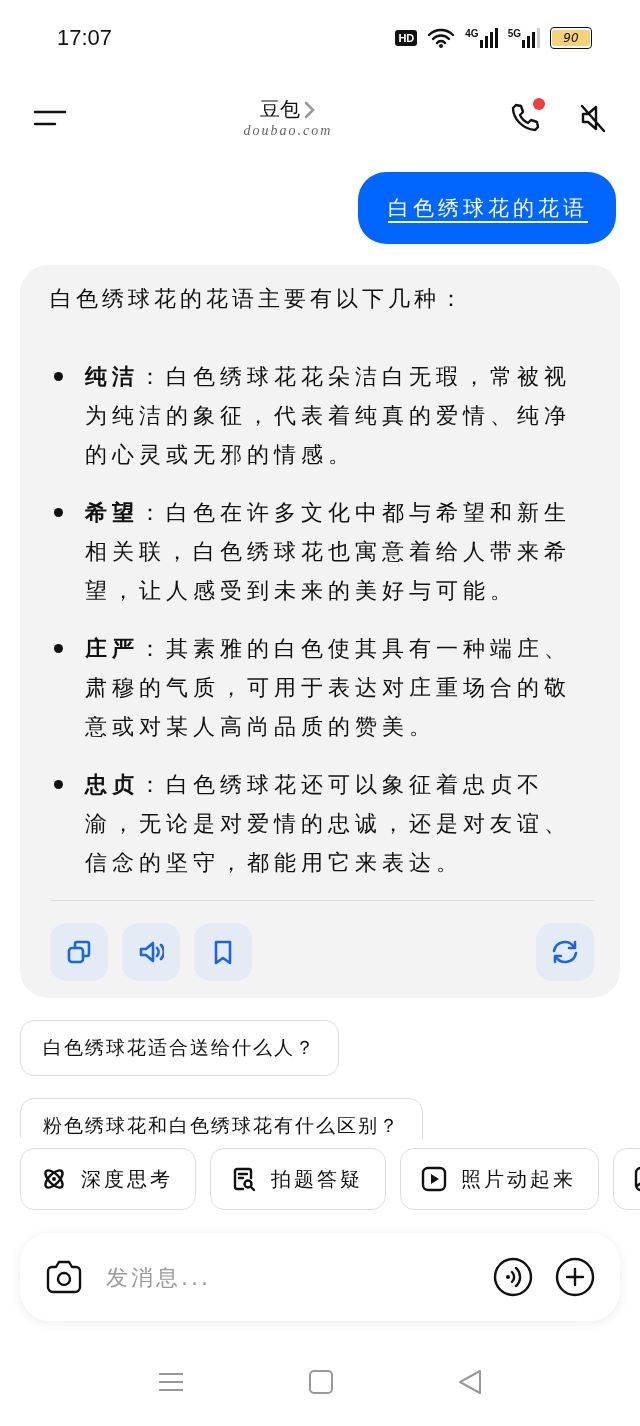 The height and width of the screenshot is (1426, 640). I want to click on add-button, so click(575, 1277).